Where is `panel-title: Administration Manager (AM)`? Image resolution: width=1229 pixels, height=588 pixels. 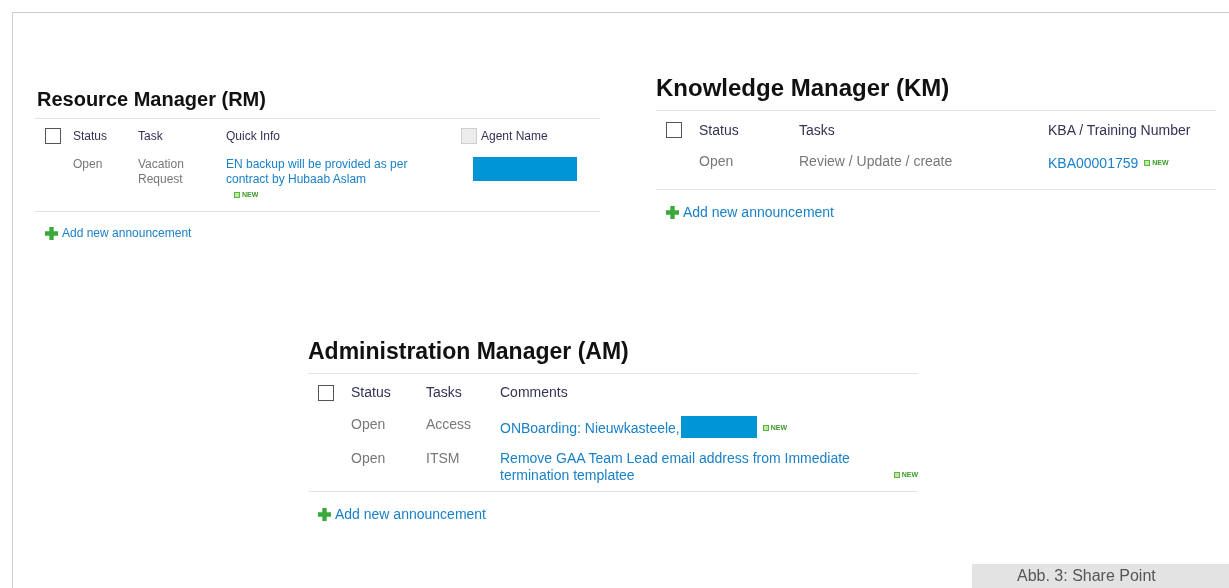 panel-title: Administration Manager (AM) is located at coordinates (469, 351).